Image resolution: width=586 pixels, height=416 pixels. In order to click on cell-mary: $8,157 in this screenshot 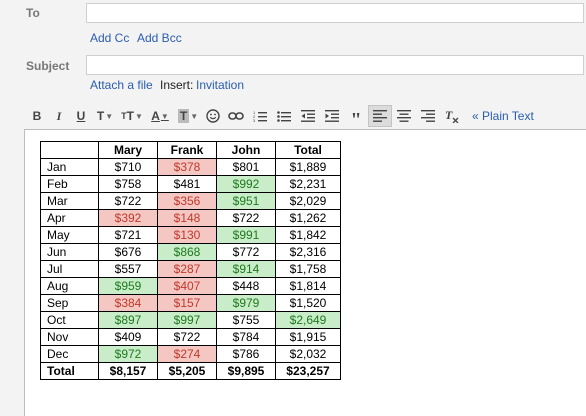, I will do `click(128, 371)`.